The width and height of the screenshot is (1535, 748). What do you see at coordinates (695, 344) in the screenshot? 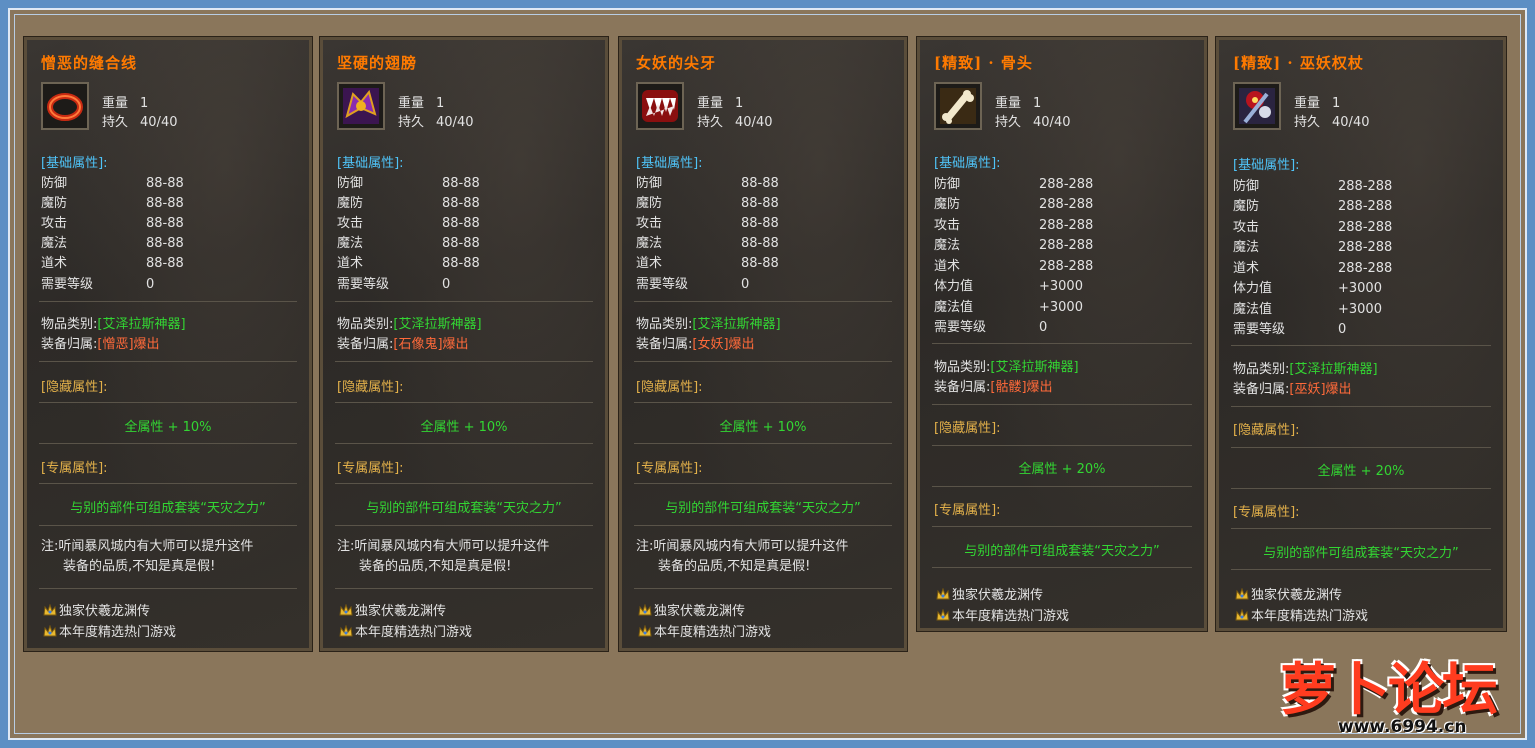
I see `item-owner: 装备归属:[女妖]爆出` at bounding box center [695, 344].